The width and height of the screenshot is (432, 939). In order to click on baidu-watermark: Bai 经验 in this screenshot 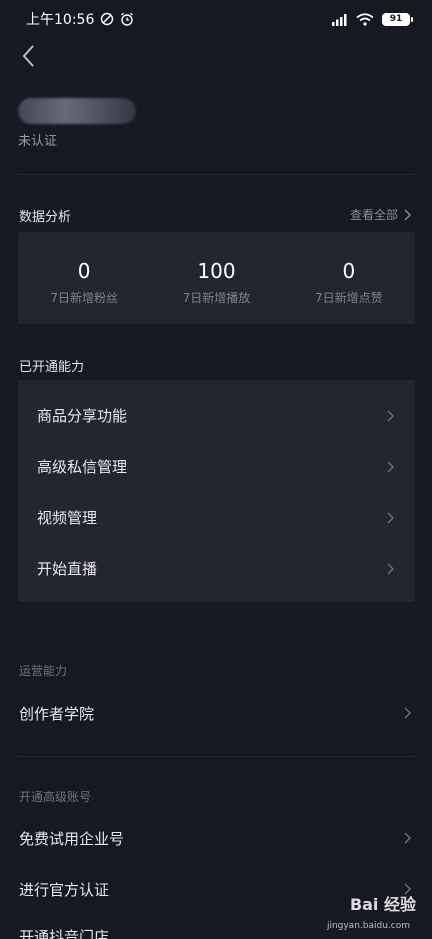, I will do `click(382, 904)`.